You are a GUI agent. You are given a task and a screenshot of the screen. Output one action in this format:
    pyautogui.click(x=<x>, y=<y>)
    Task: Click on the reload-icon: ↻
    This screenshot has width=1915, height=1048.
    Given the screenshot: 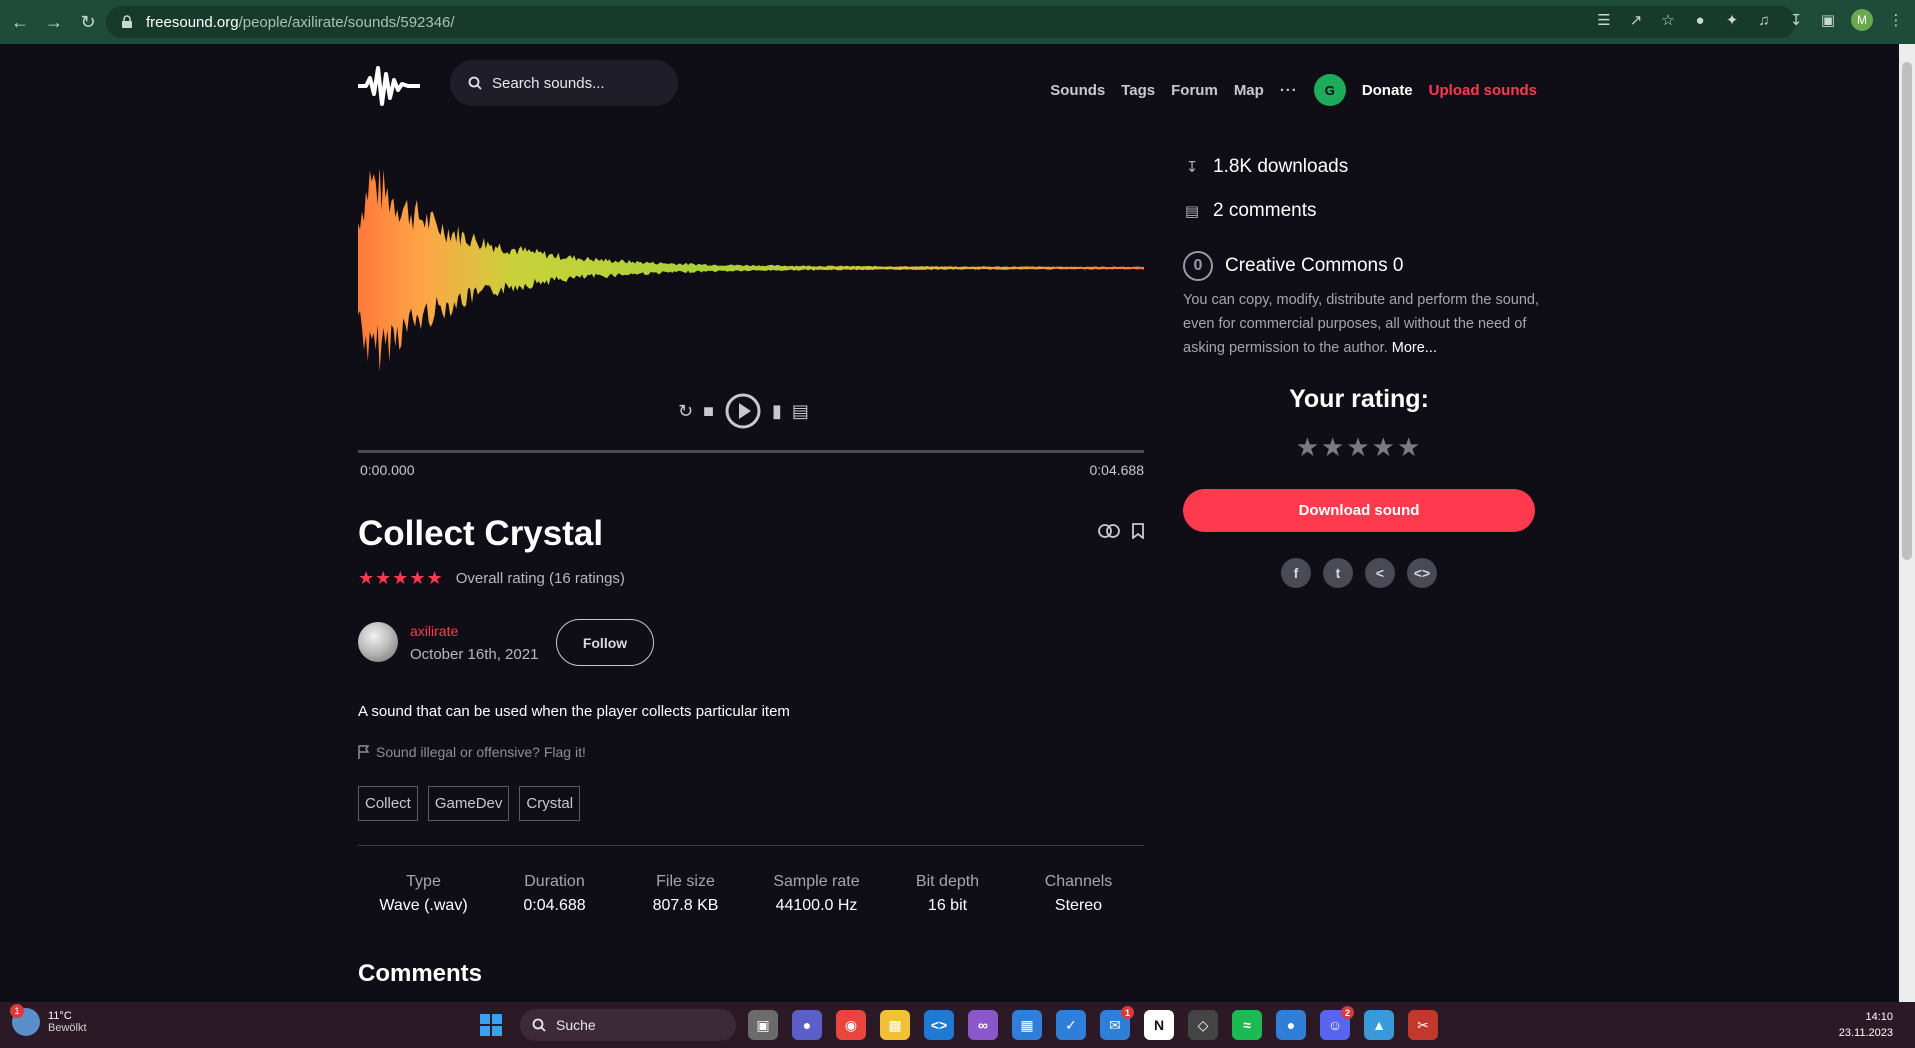 What is the action you would take?
    pyautogui.click(x=88, y=22)
    